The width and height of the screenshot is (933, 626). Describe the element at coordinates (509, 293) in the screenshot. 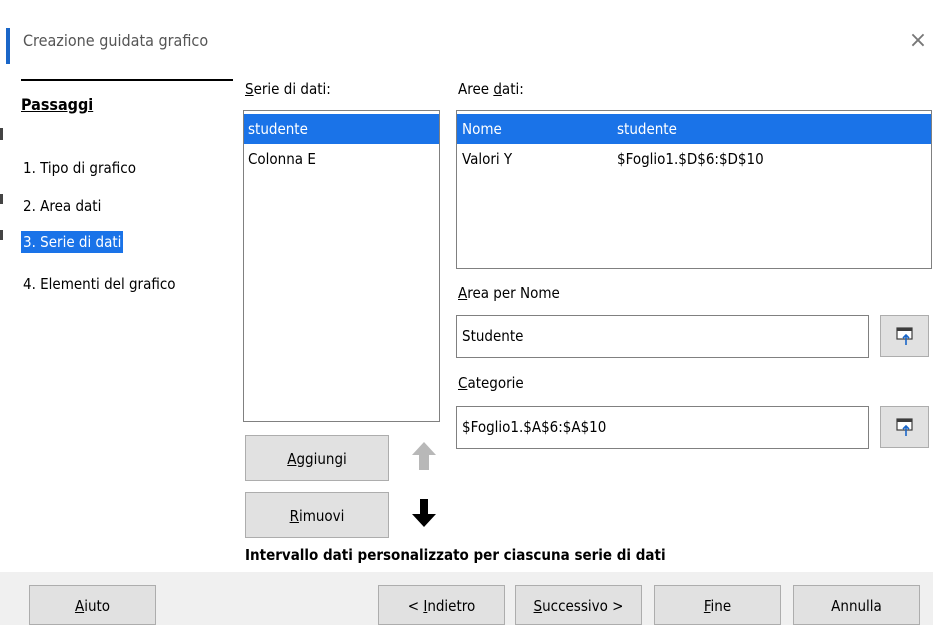

I see `range-for-name-label: Area per Nome` at that location.